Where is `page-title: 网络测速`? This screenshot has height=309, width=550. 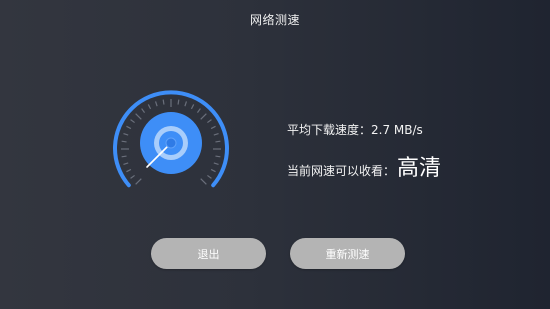 page-title: 网络测速 is located at coordinates (274, 20).